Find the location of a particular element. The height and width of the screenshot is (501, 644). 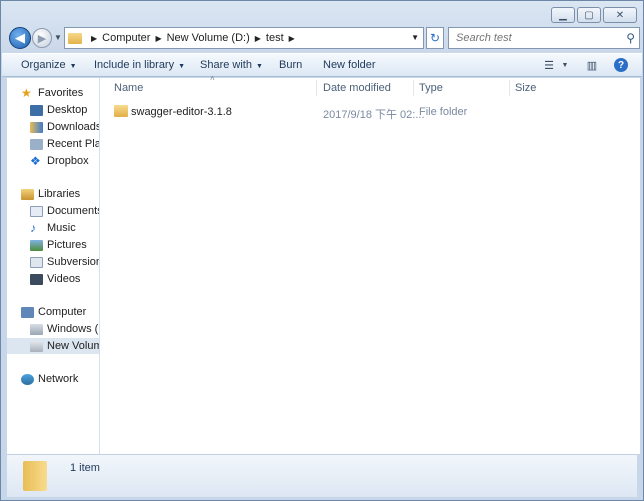

nav-network: Network is located at coordinates (60, 379).